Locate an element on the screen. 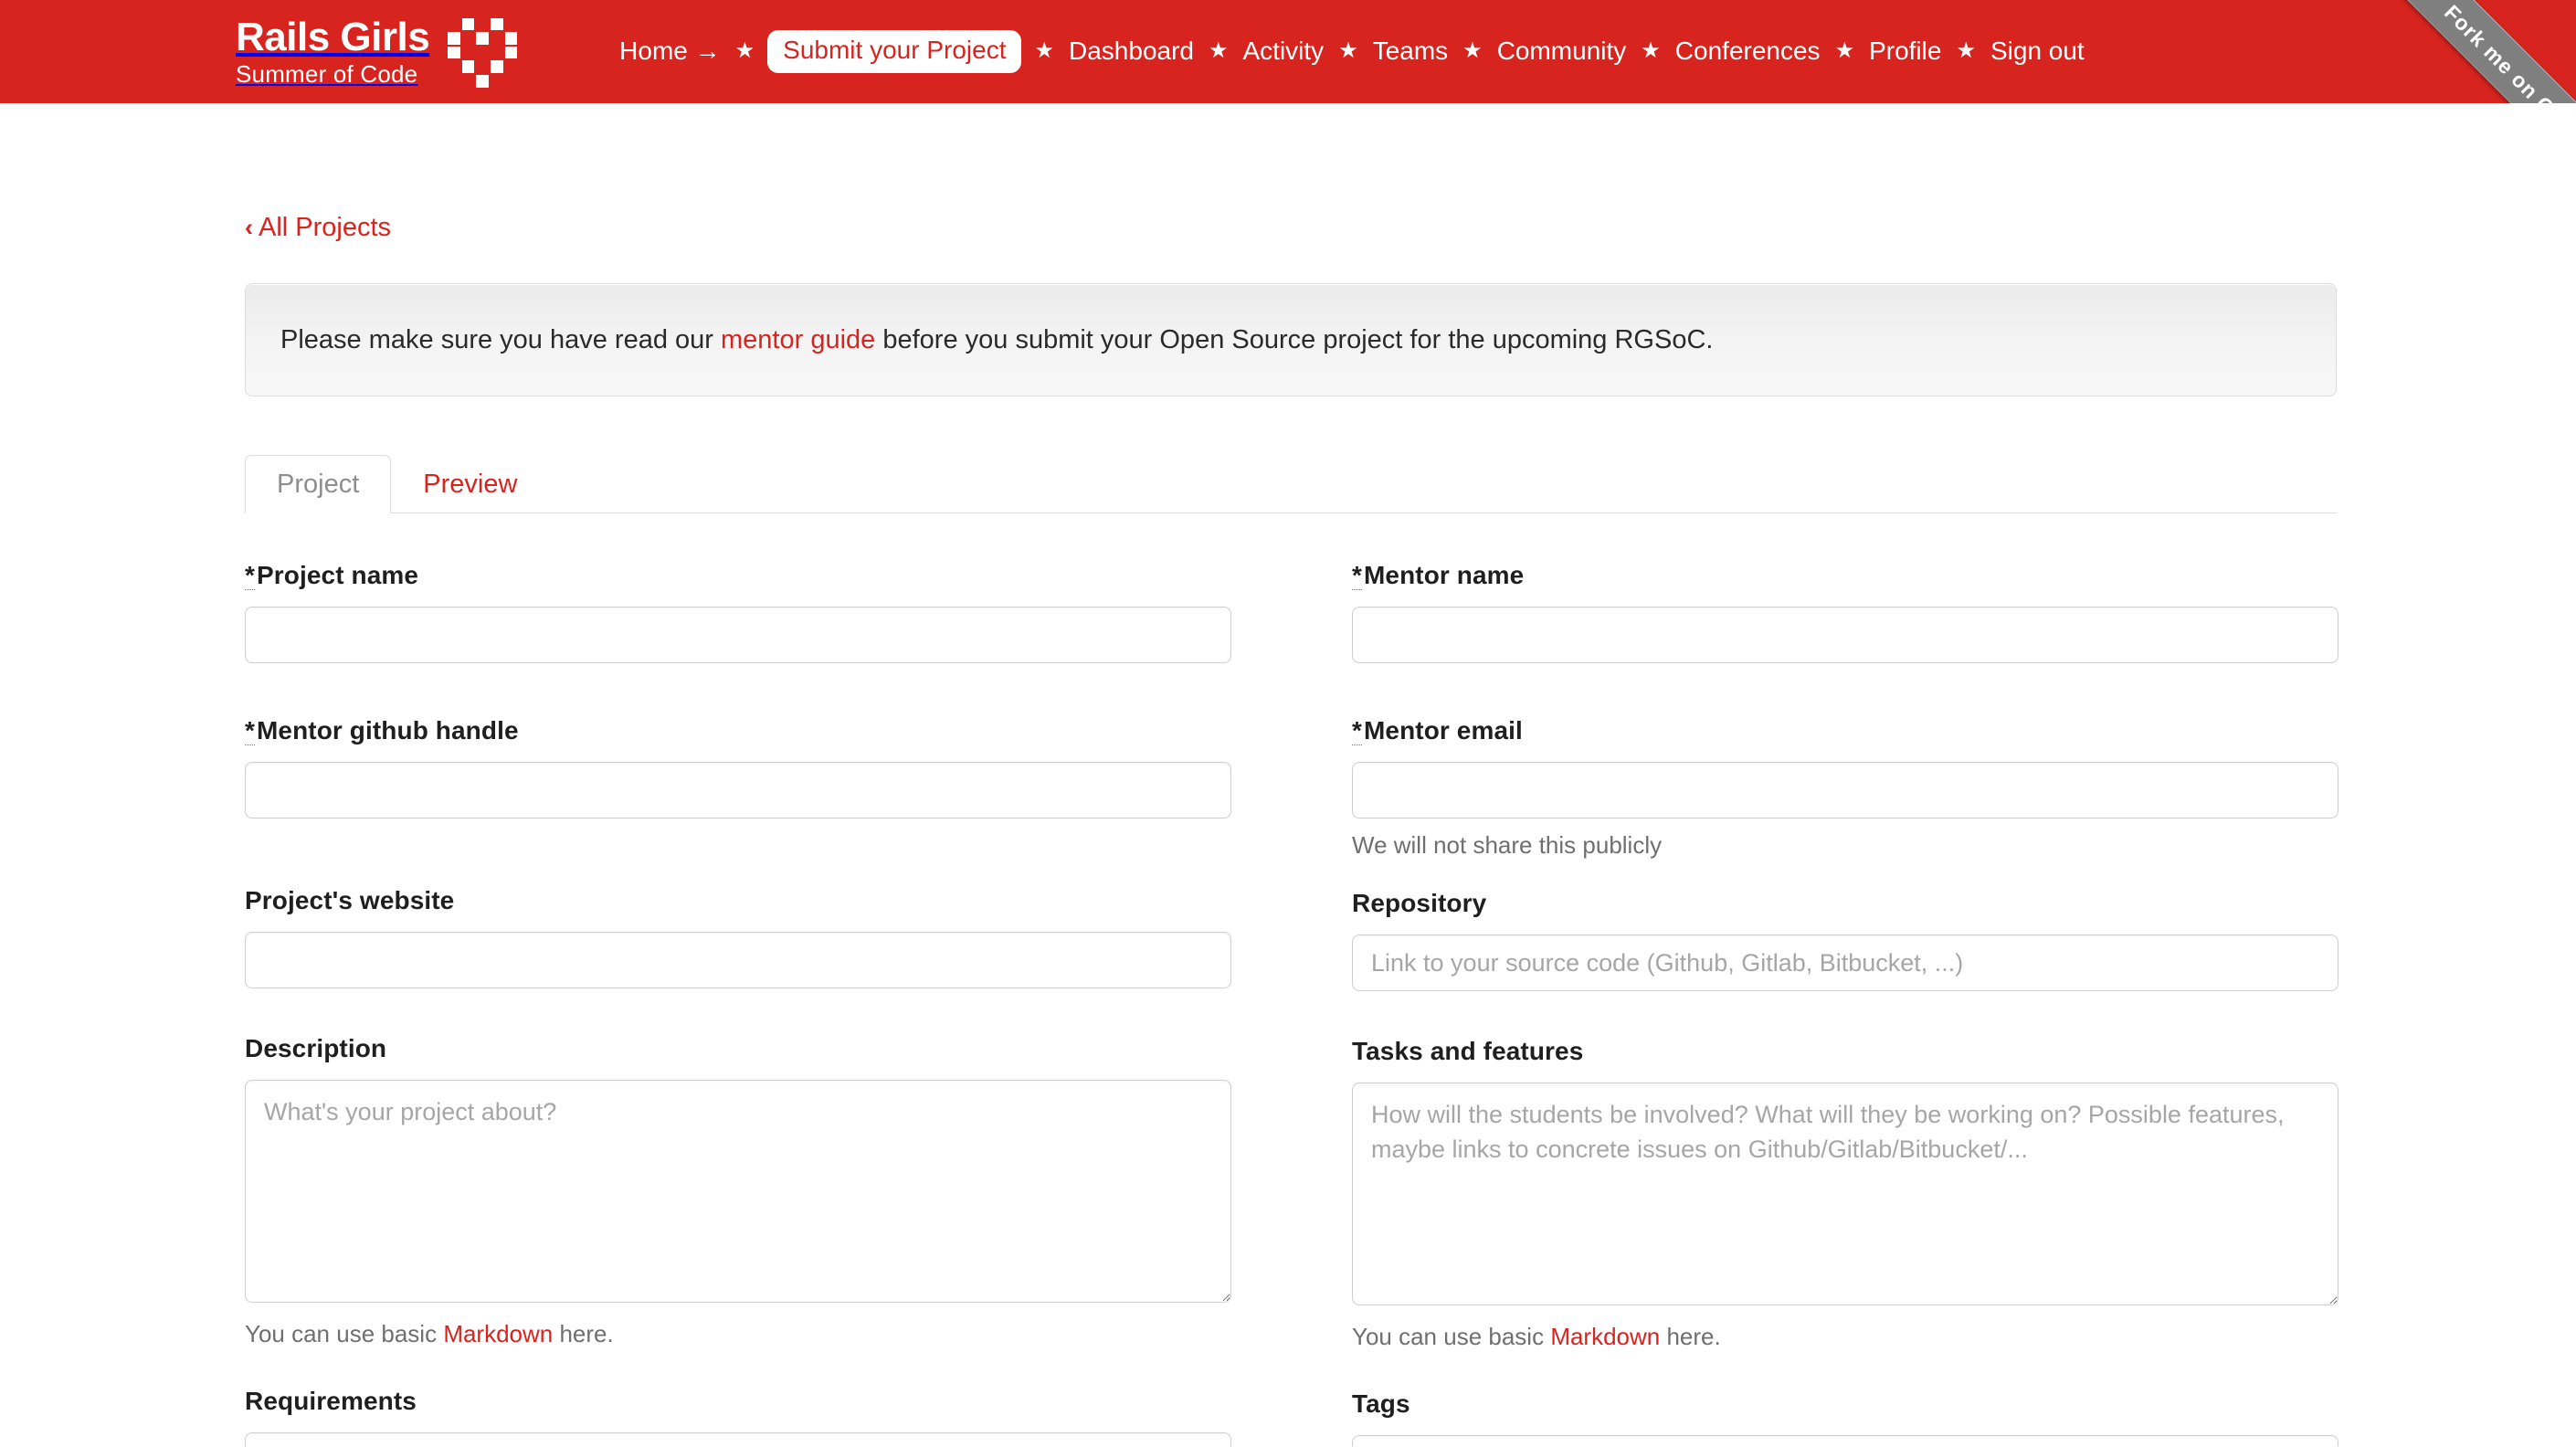 The width and height of the screenshot is (2576, 1447). repository-input is located at coordinates (1845, 963).